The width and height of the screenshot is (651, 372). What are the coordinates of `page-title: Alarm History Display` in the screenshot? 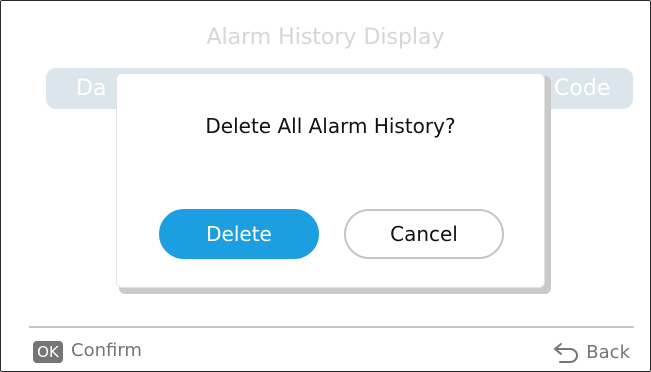 It's located at (325, 37).